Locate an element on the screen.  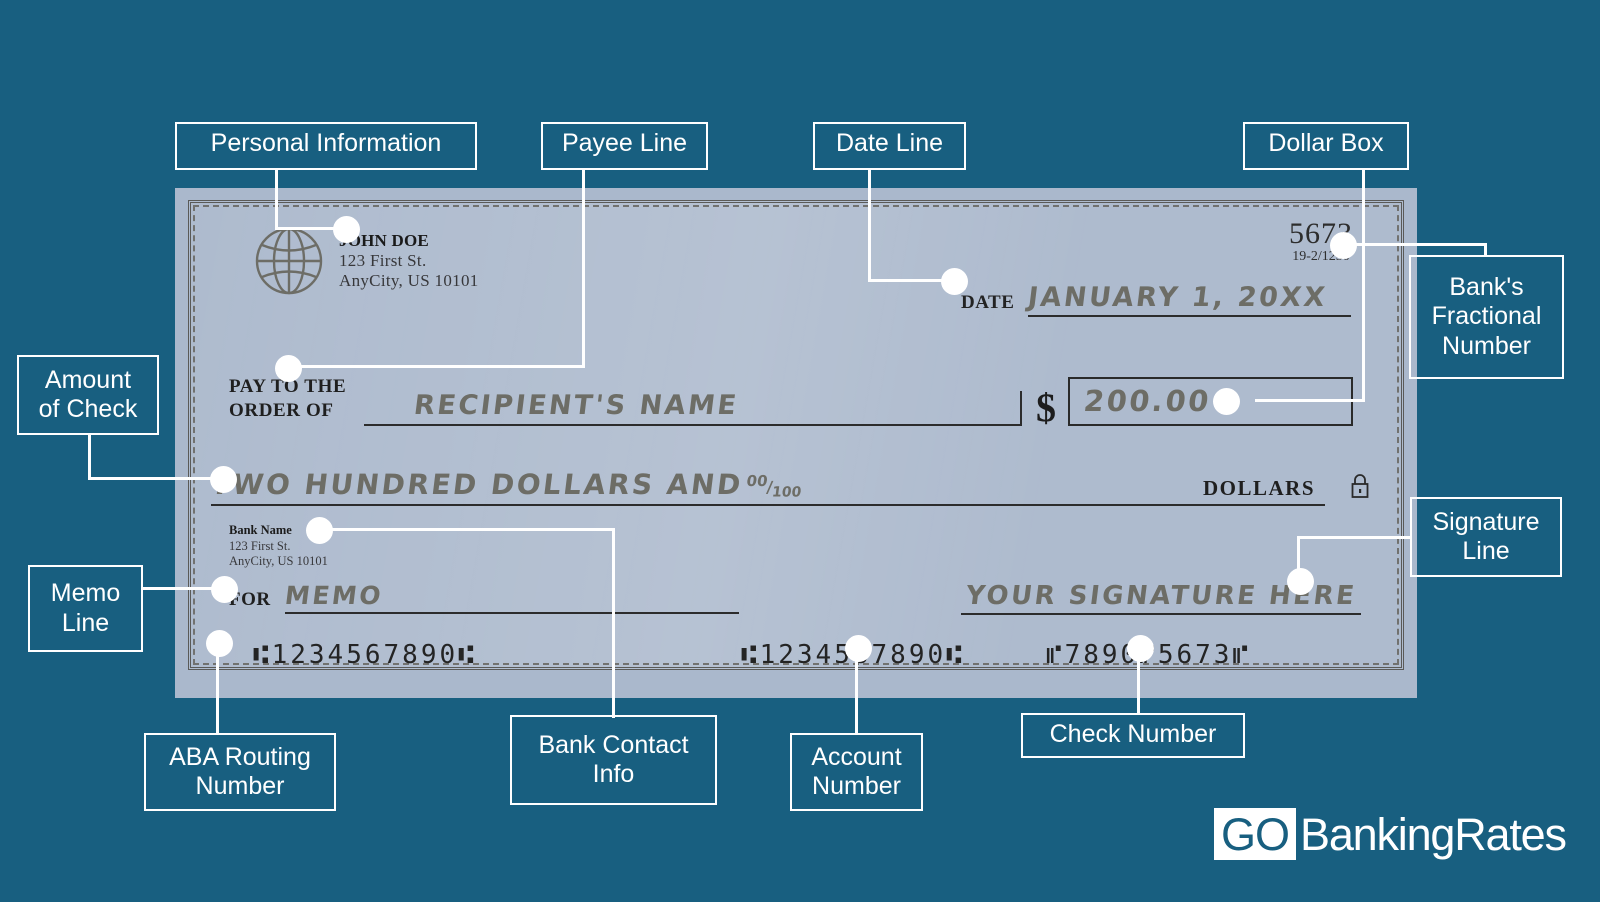
dollars-label: DOLLARS is located at coordinates (1252, 491).